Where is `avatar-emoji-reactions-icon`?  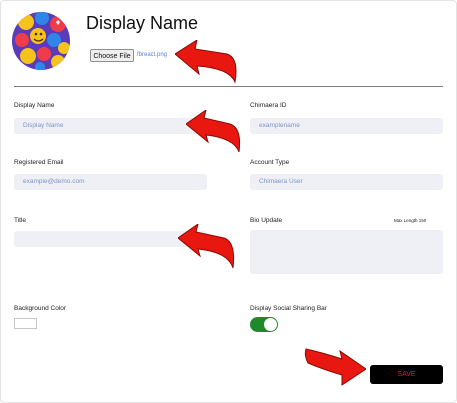 avatar-emoji-reactions-icon is located at coordinates (41, 41).